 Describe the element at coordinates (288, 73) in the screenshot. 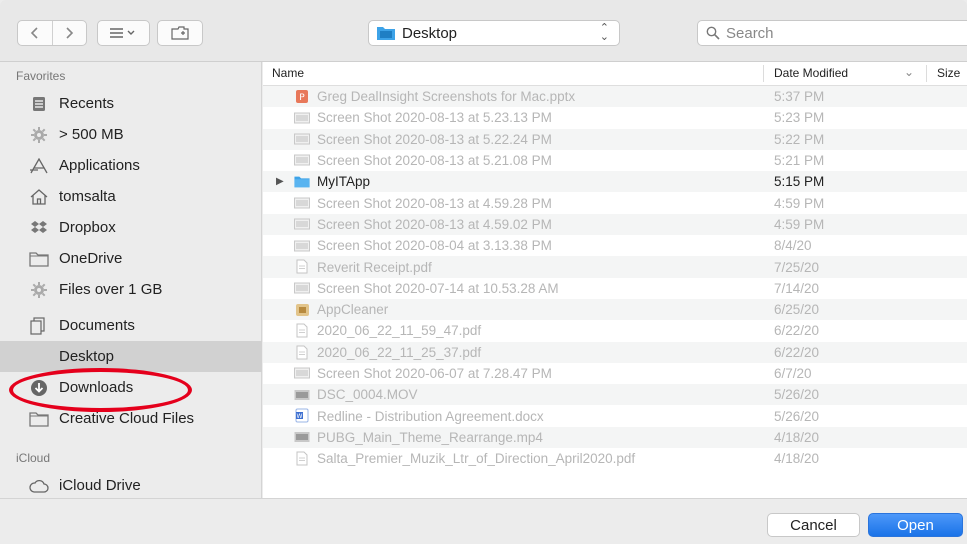

I see `column-name: Name` at that location.